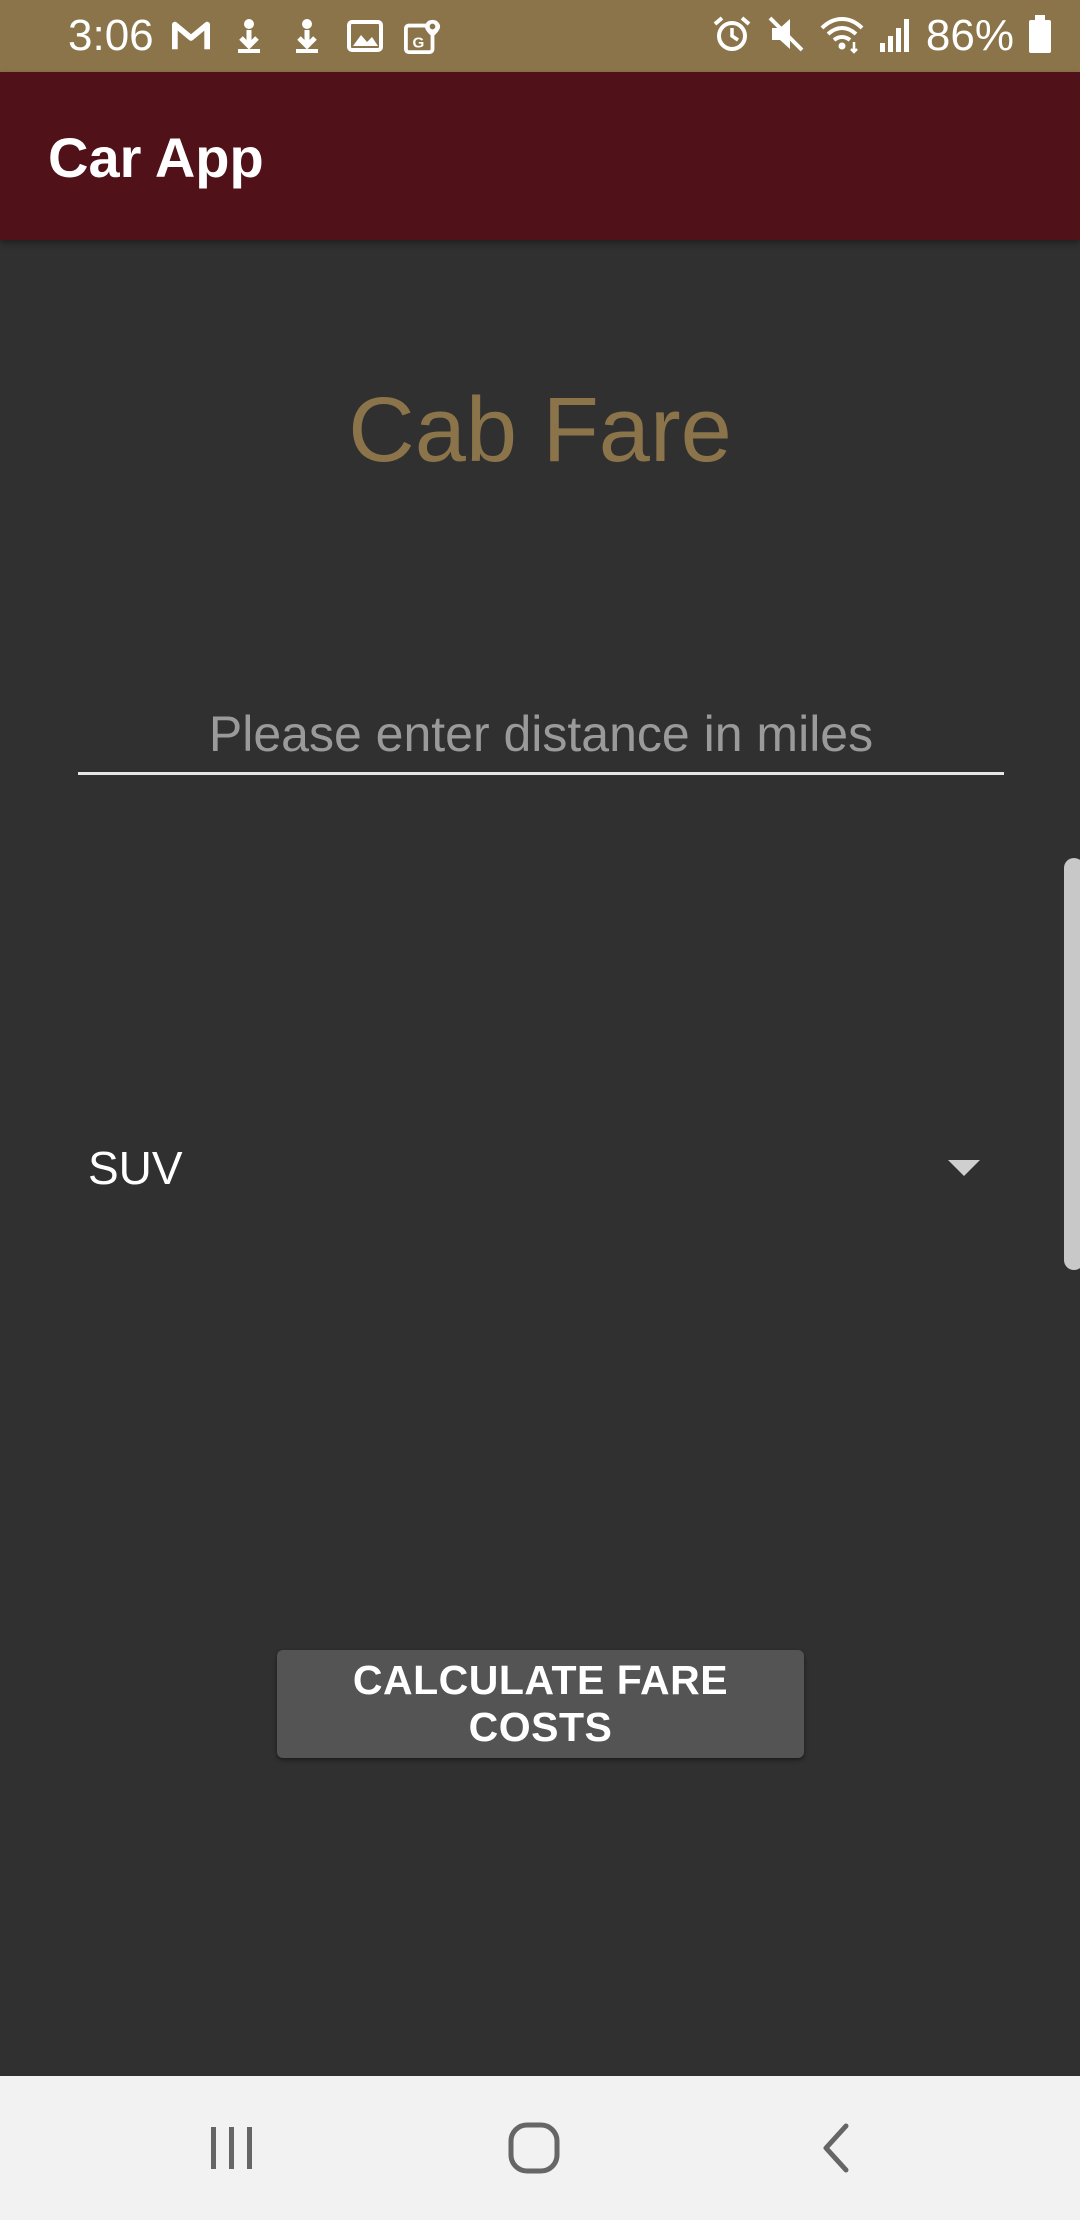  I want to click on app-title: Car App, so click(156, 157).